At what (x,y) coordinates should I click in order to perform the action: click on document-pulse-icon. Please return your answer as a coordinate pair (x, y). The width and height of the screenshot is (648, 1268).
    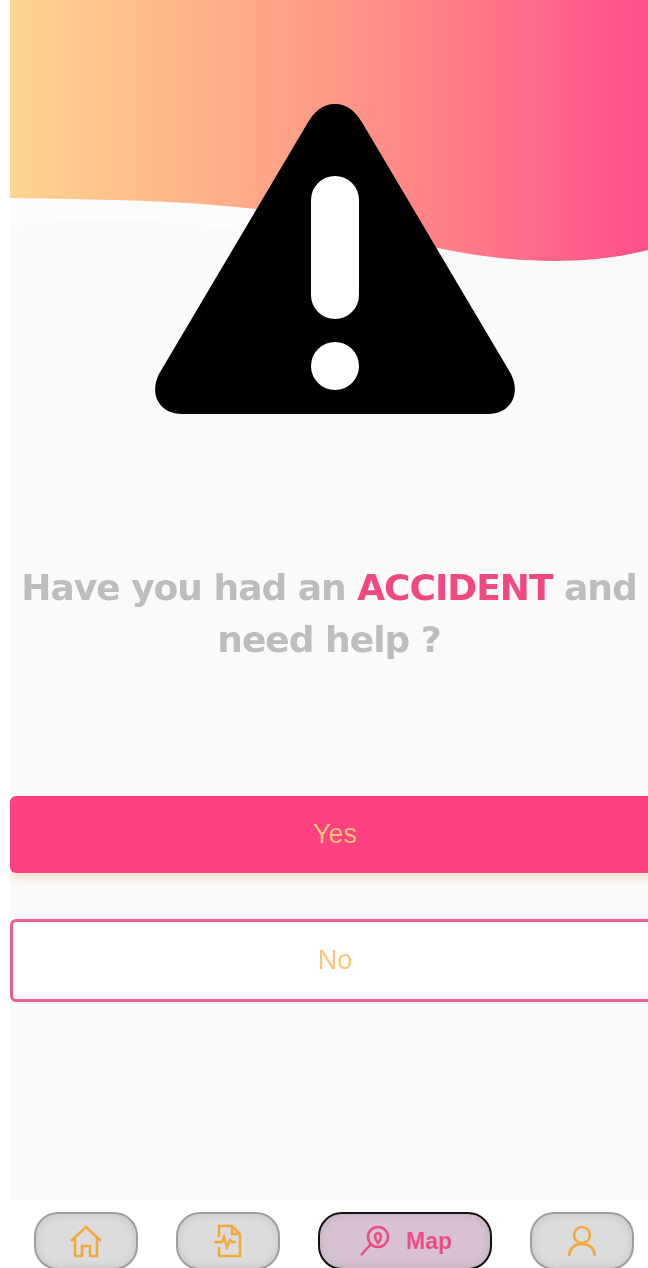
    Looking at the image, I should click on (228, 1241).